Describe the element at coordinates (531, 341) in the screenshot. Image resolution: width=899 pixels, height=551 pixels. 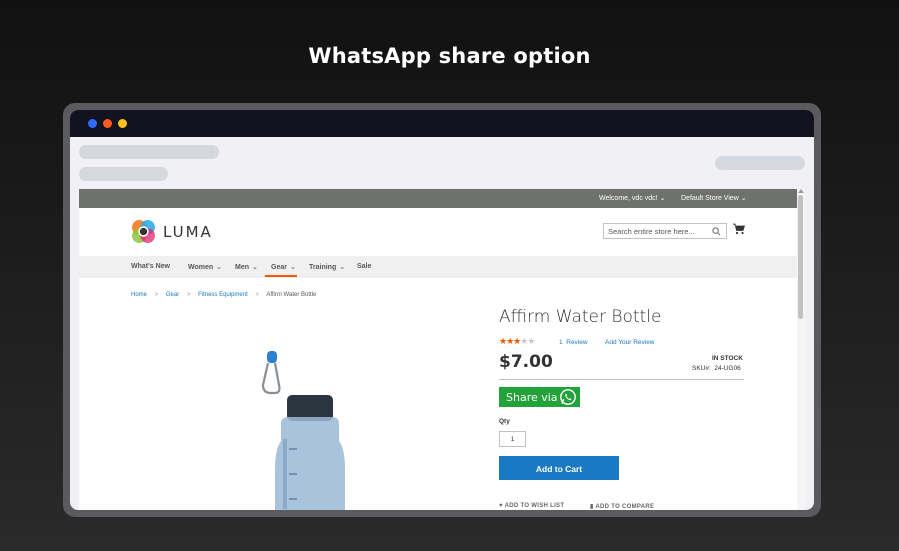
I see `star-empty-icon: ★` at that location.